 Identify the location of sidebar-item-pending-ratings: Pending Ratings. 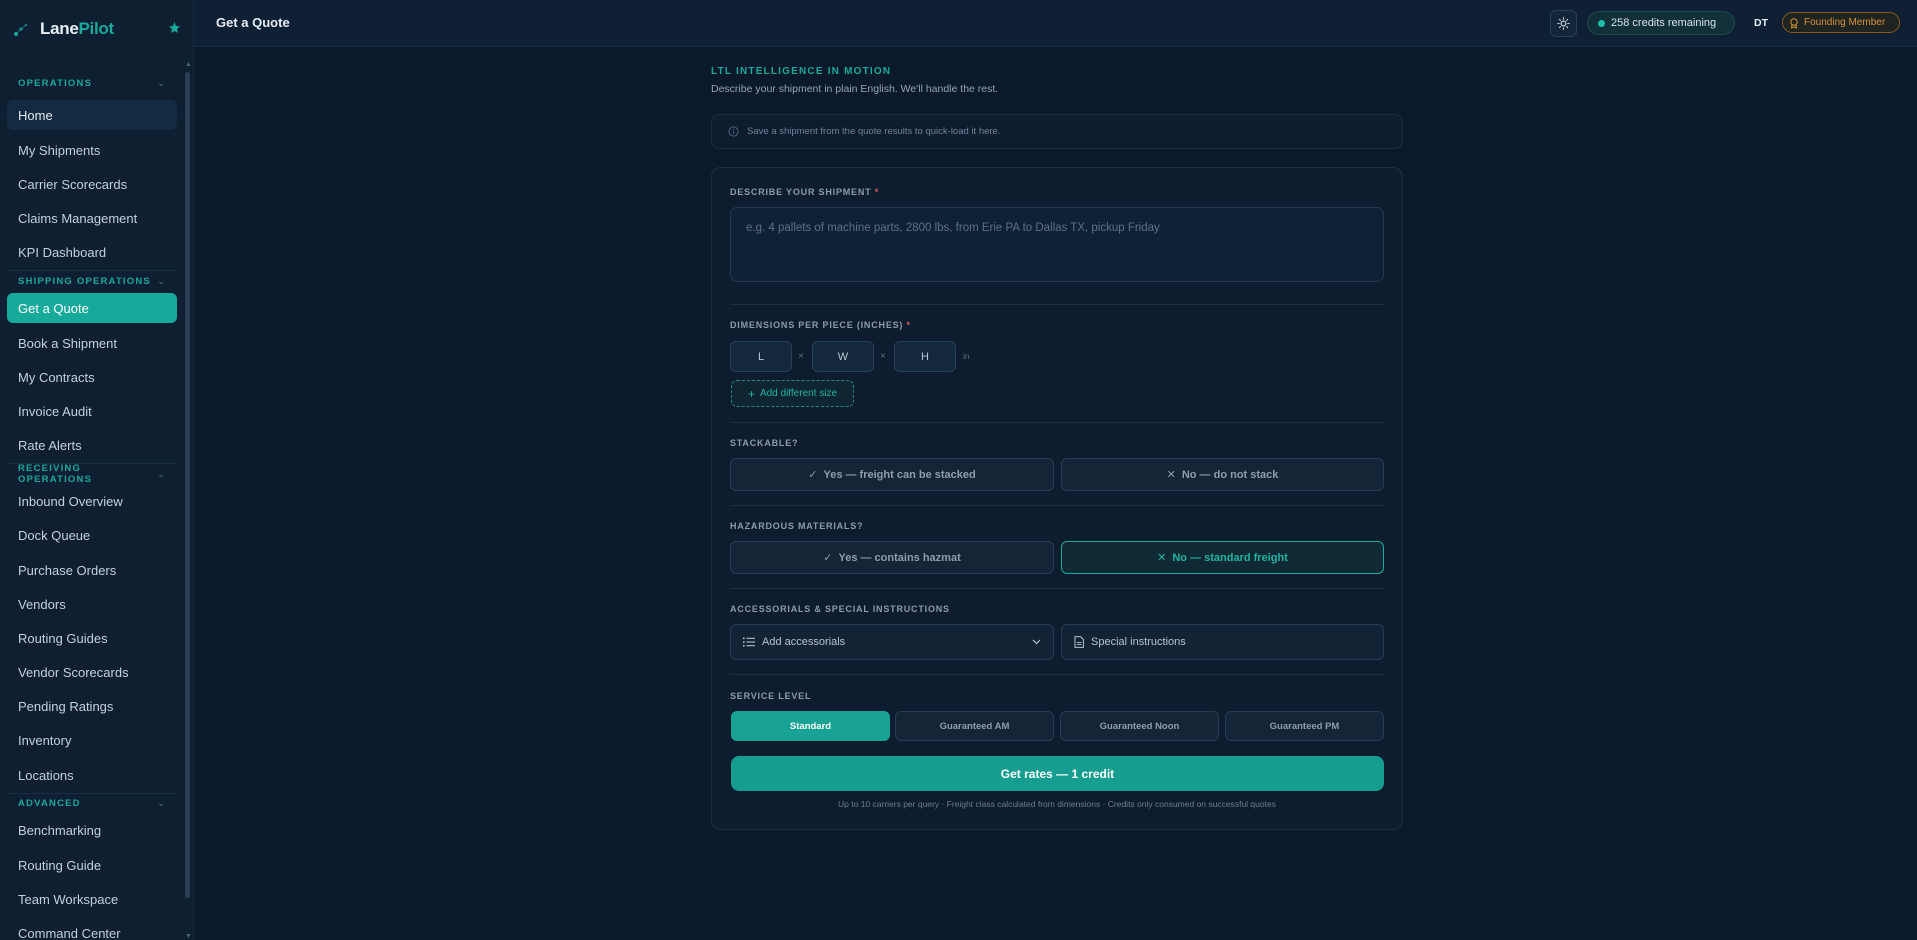
(92, 706).